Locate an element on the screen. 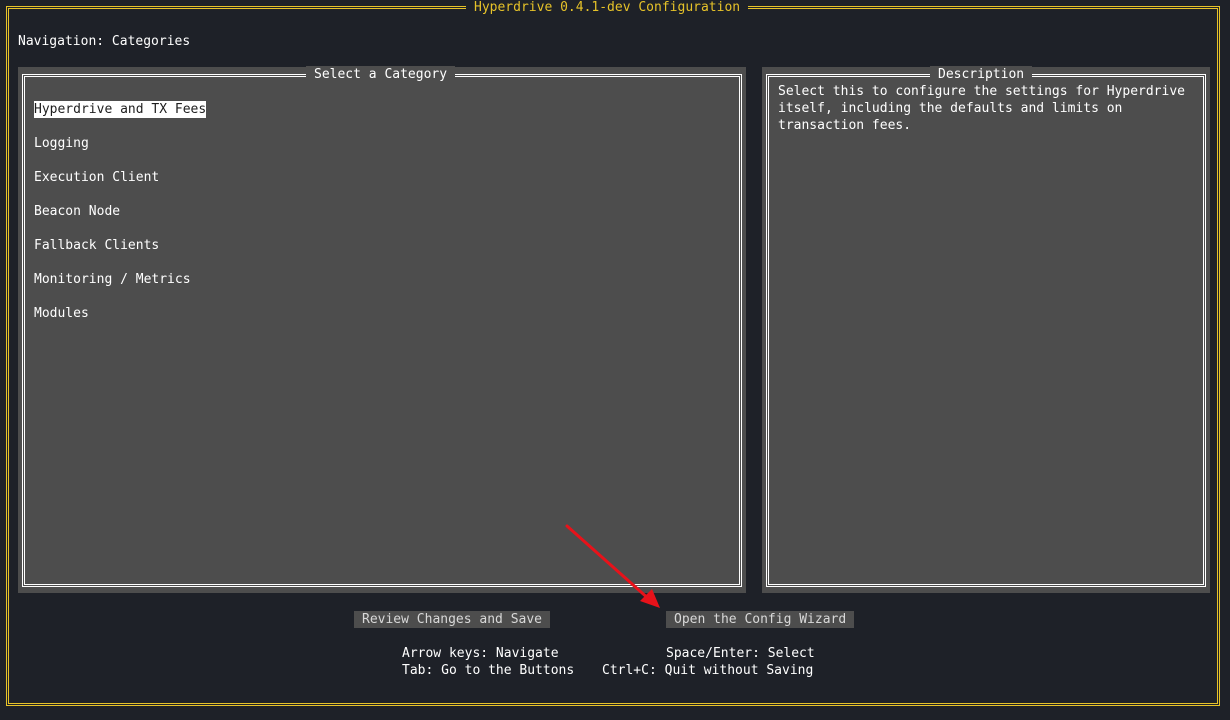  review-changes-button: Review Changes and Save is located at coordinates (452, 619).